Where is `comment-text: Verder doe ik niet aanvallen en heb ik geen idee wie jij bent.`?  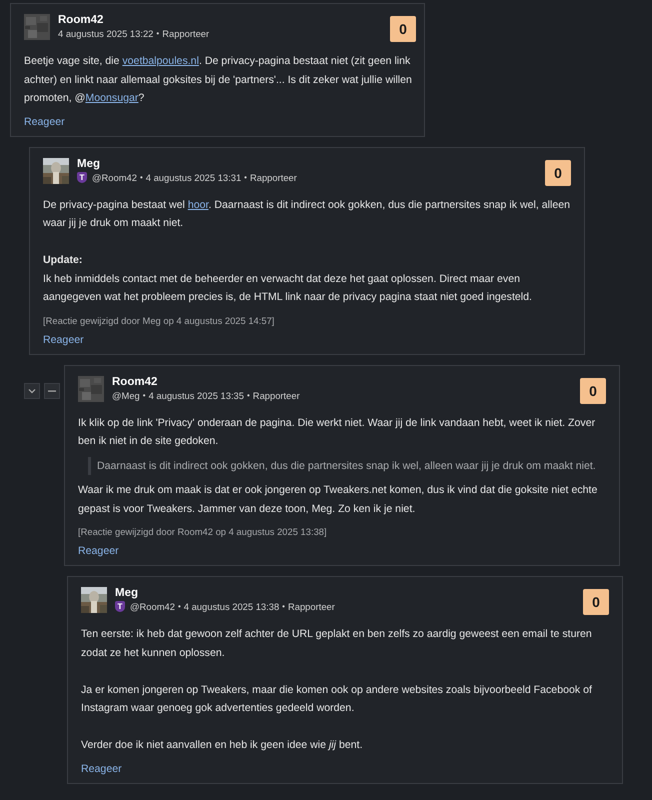
comment-text: Verder doe ik niet aanvallen en heb ik geen idee wie jij bent. is located at coordinates (222, 745).